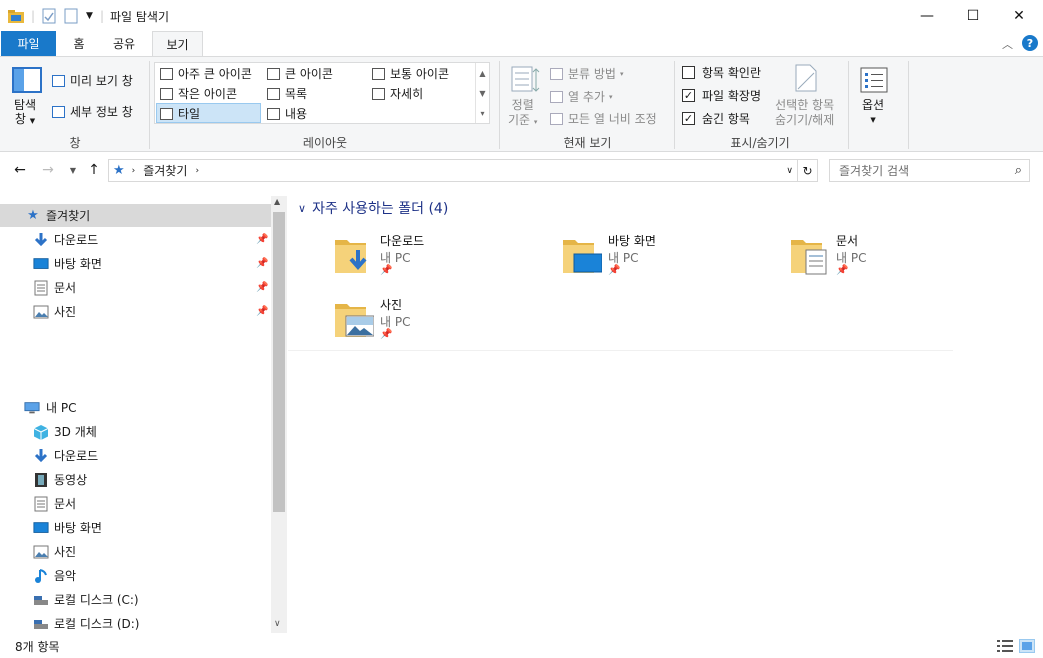  What do you see at coordinates (444, 324) in the screenshot?
I see `folder-tile: 사진 내 PC 📌` at bounding box center [444, 324].